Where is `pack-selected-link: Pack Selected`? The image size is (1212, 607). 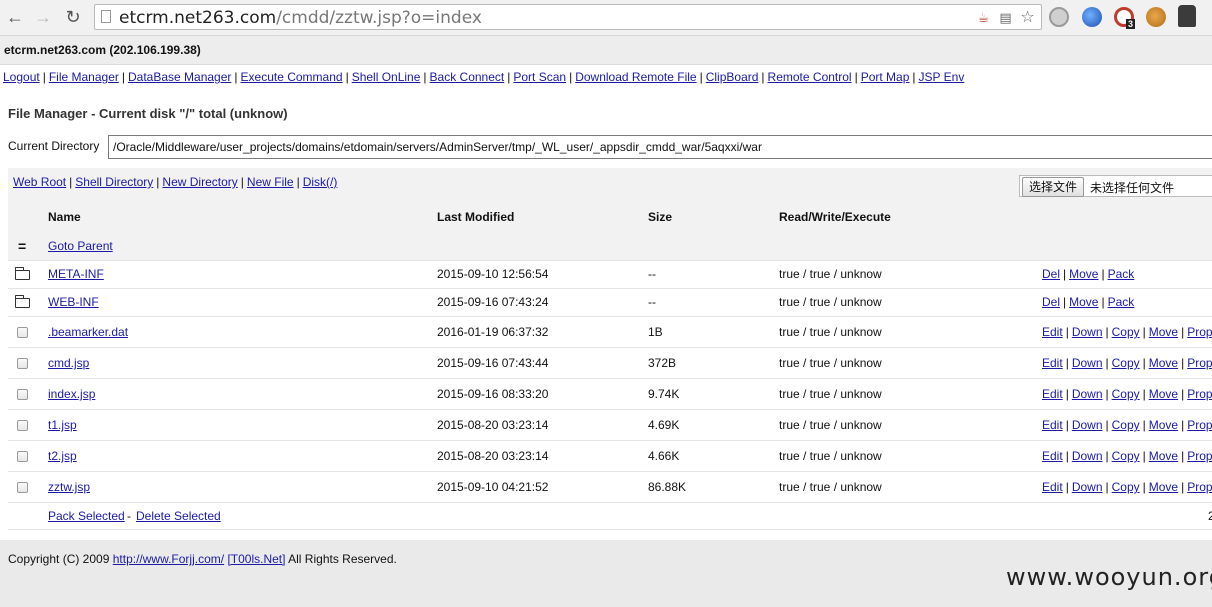 pack-selected-link: Pack Selected is located at coordinates (86, 516).